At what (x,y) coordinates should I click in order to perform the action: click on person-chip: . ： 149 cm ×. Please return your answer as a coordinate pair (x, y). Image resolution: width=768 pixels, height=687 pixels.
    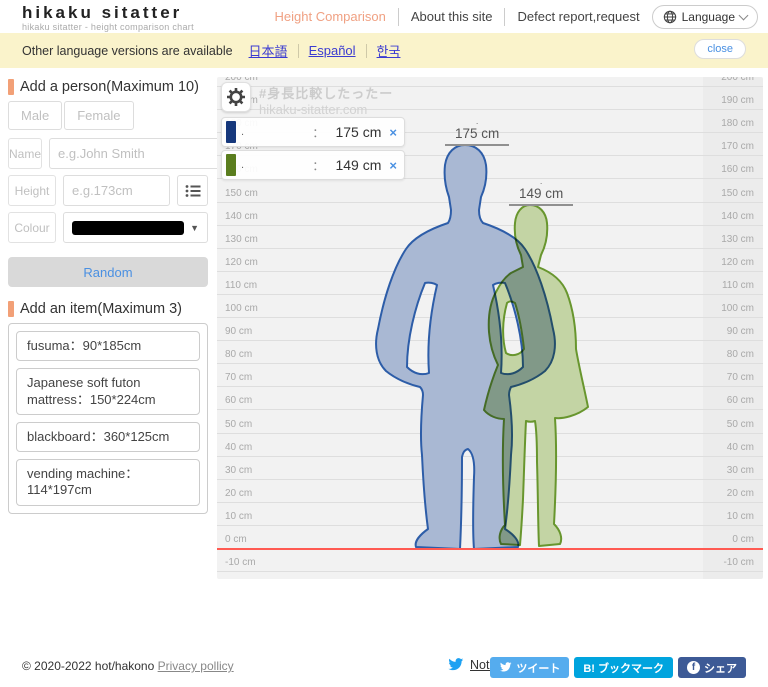
    Looking at the image, I should click on (313, 165).